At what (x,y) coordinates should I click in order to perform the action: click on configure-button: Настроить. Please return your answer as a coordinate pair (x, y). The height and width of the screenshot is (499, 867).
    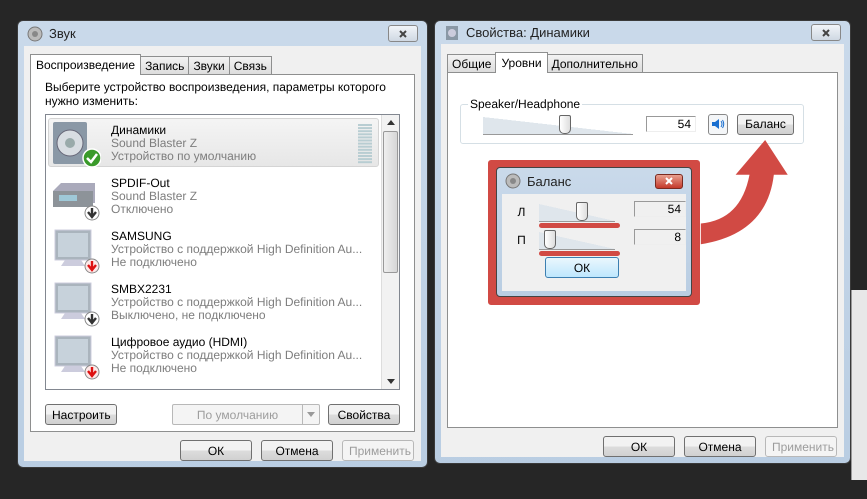
    Looking at the image, I should click on (81, 414).